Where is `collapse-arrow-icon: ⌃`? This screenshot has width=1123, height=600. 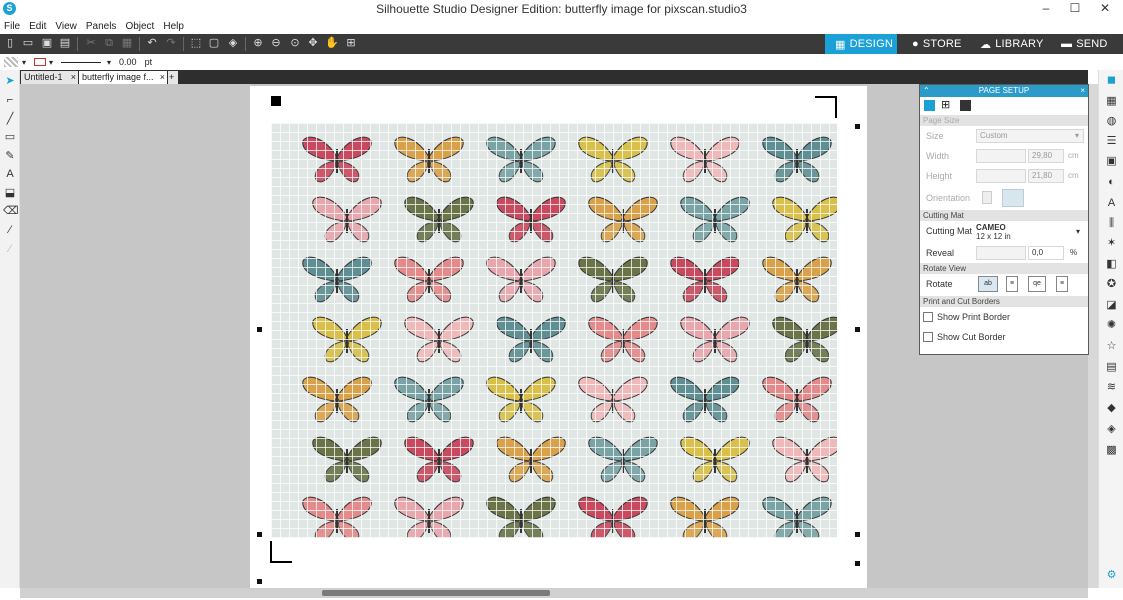
collapse-arrow-icon: ⌃ is located at coordinates (926, 91).